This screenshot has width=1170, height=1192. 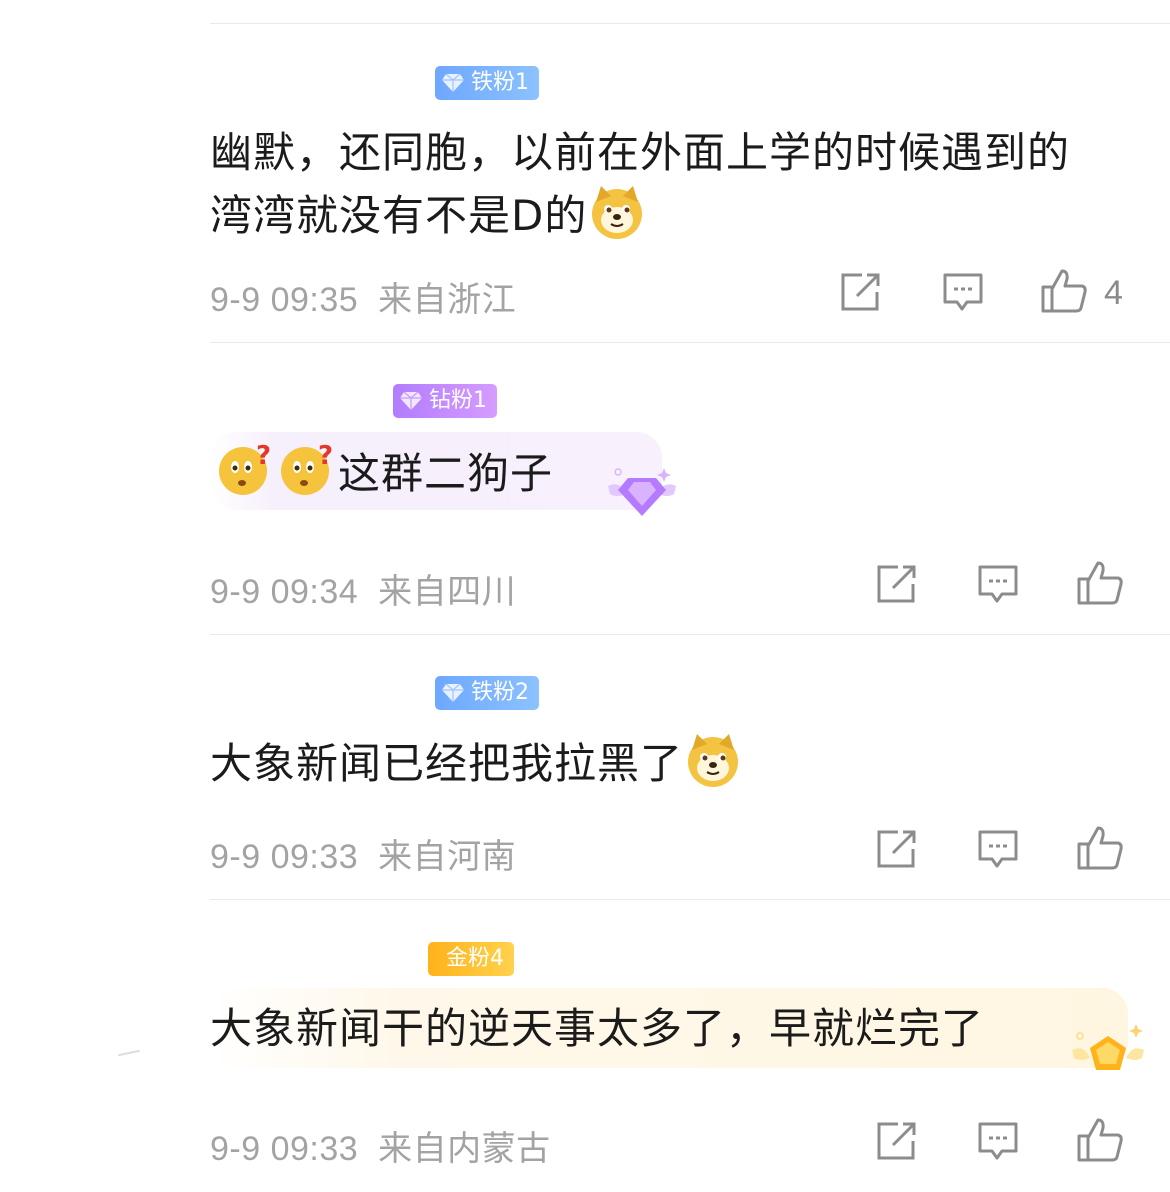 I want to click on comment-text: 幽默，还同胞，以前在外面上学的时候遇到的 湾湾就没有不是D的, so click(x=640, y=189).